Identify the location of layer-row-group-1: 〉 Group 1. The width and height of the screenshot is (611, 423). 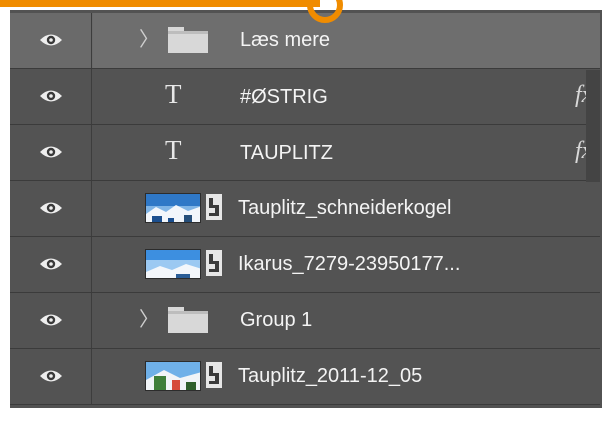
(305, 321).